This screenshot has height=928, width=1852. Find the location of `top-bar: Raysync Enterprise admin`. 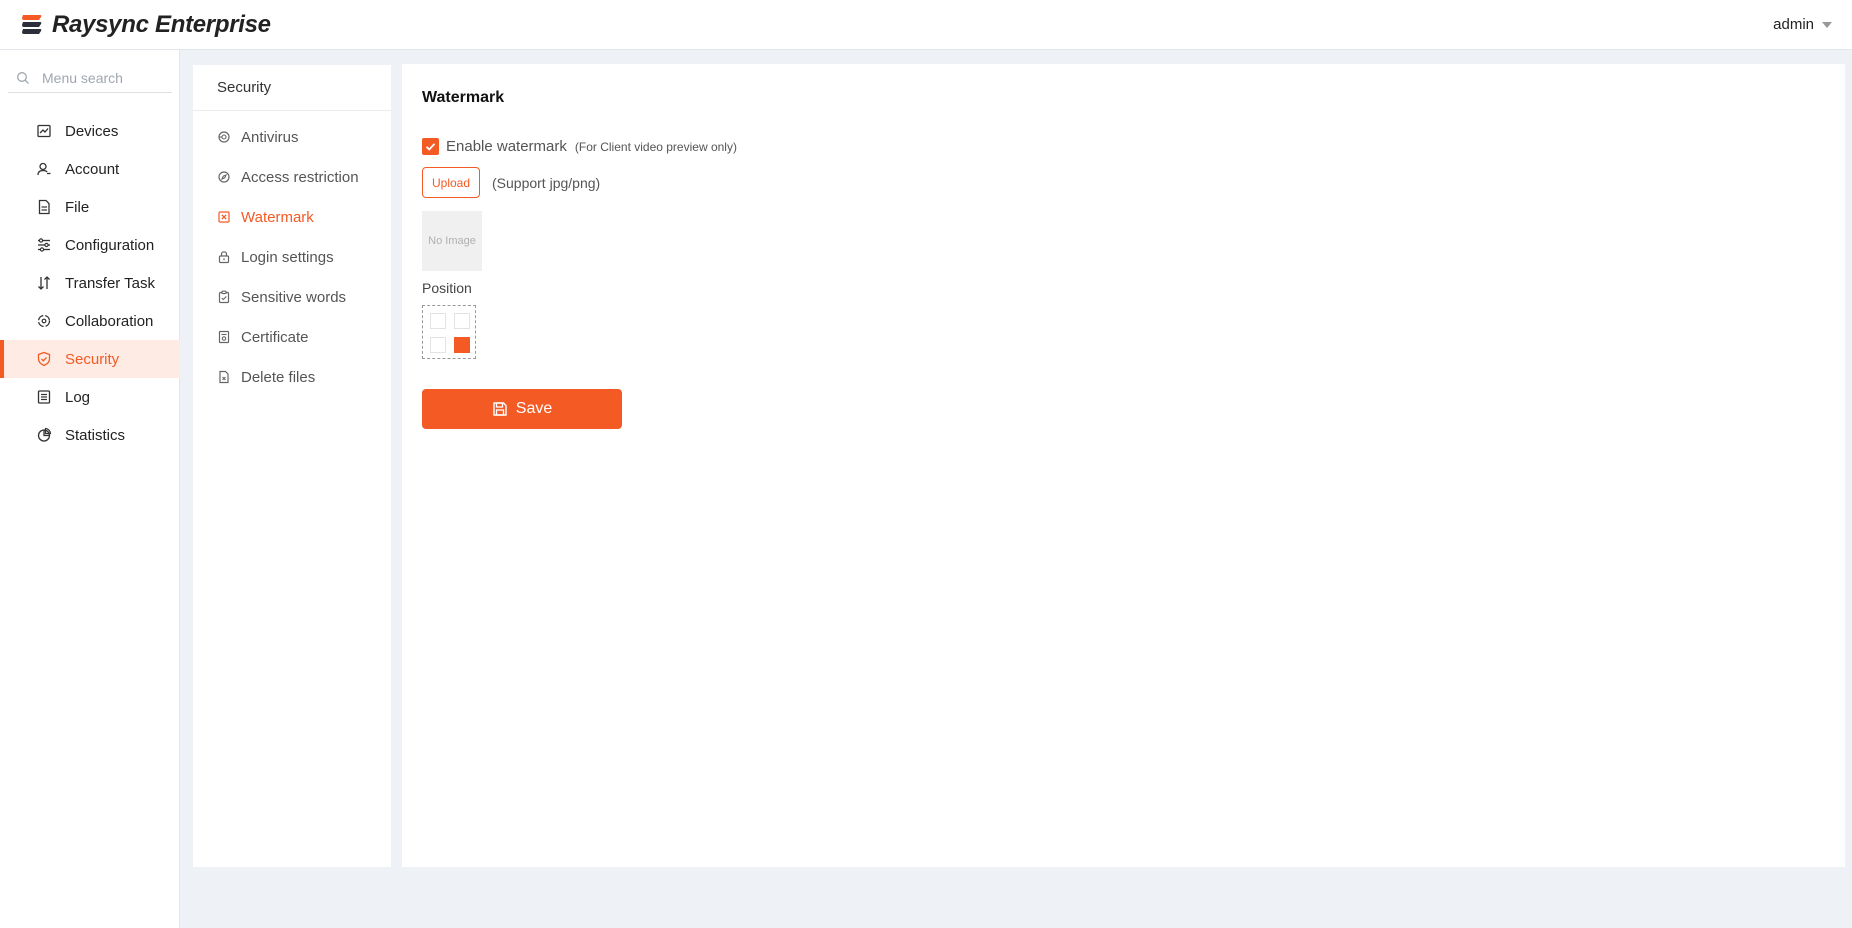

top-bar: Raysync Enterprise admin is located at coordinates (926, 25).